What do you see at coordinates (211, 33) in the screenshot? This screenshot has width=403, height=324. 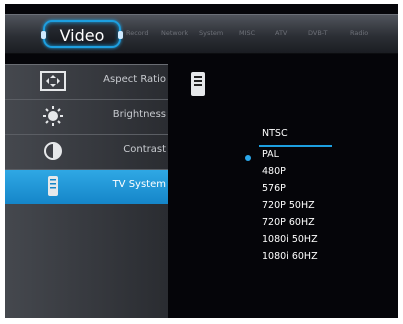 I see `tab-system: System` at bounding box center [211, 33].